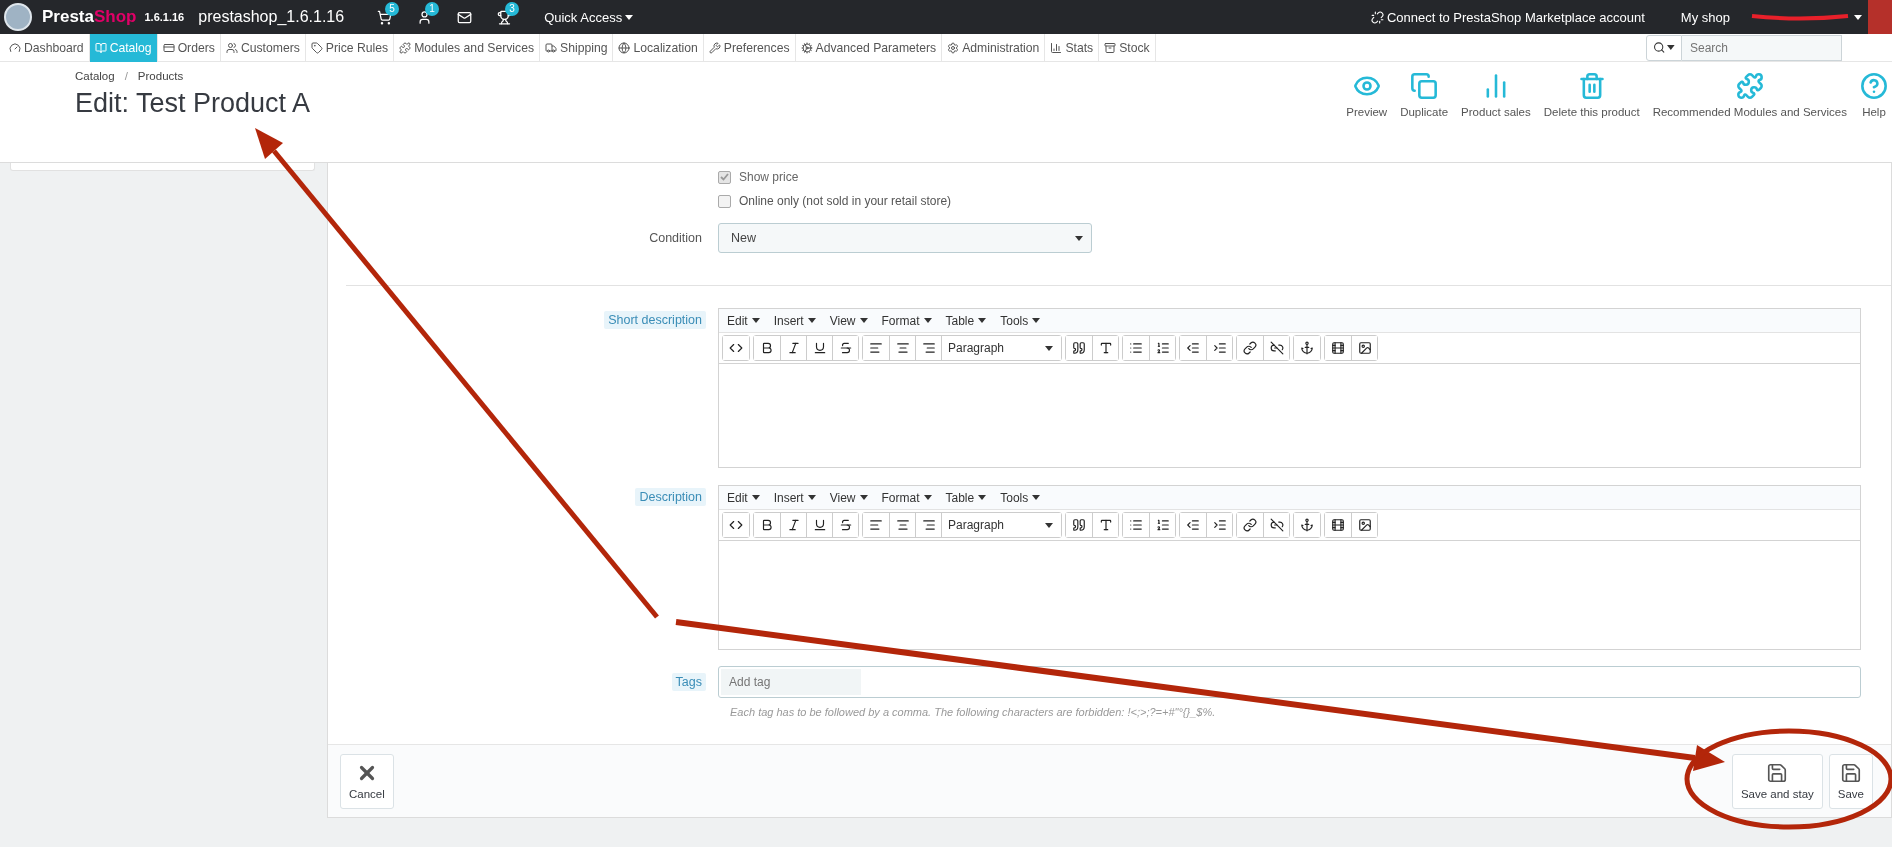 Image resolution: width=1892 pixels, height=847 pixels. I want to click on nav-tab: Administration, so click(994, 47).